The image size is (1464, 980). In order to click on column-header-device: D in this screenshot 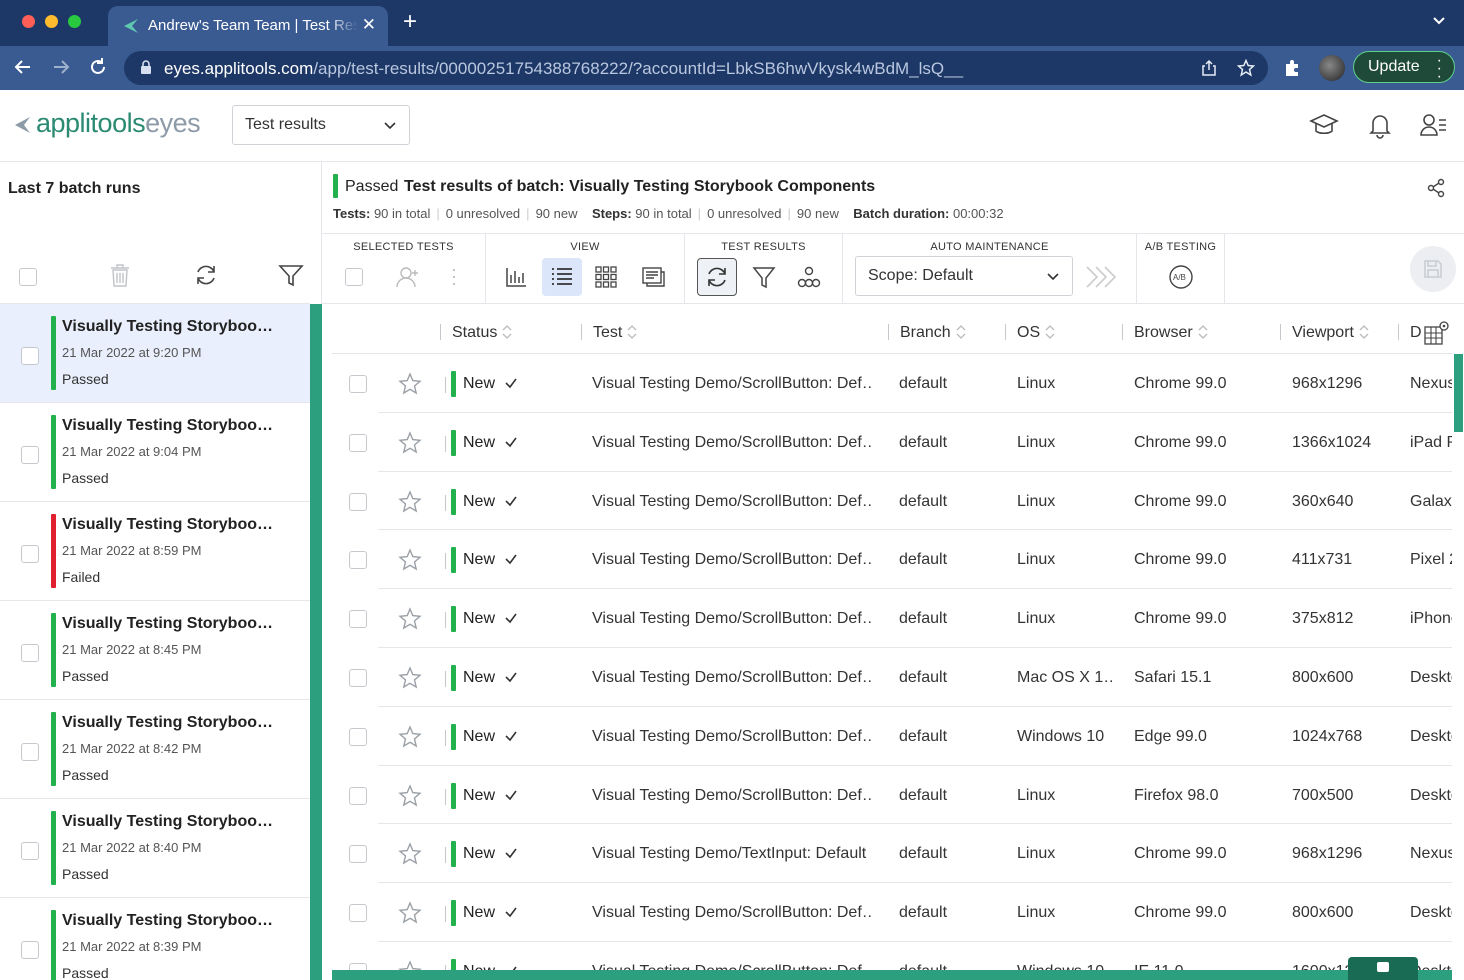, I will do `click(1416, 333)`.